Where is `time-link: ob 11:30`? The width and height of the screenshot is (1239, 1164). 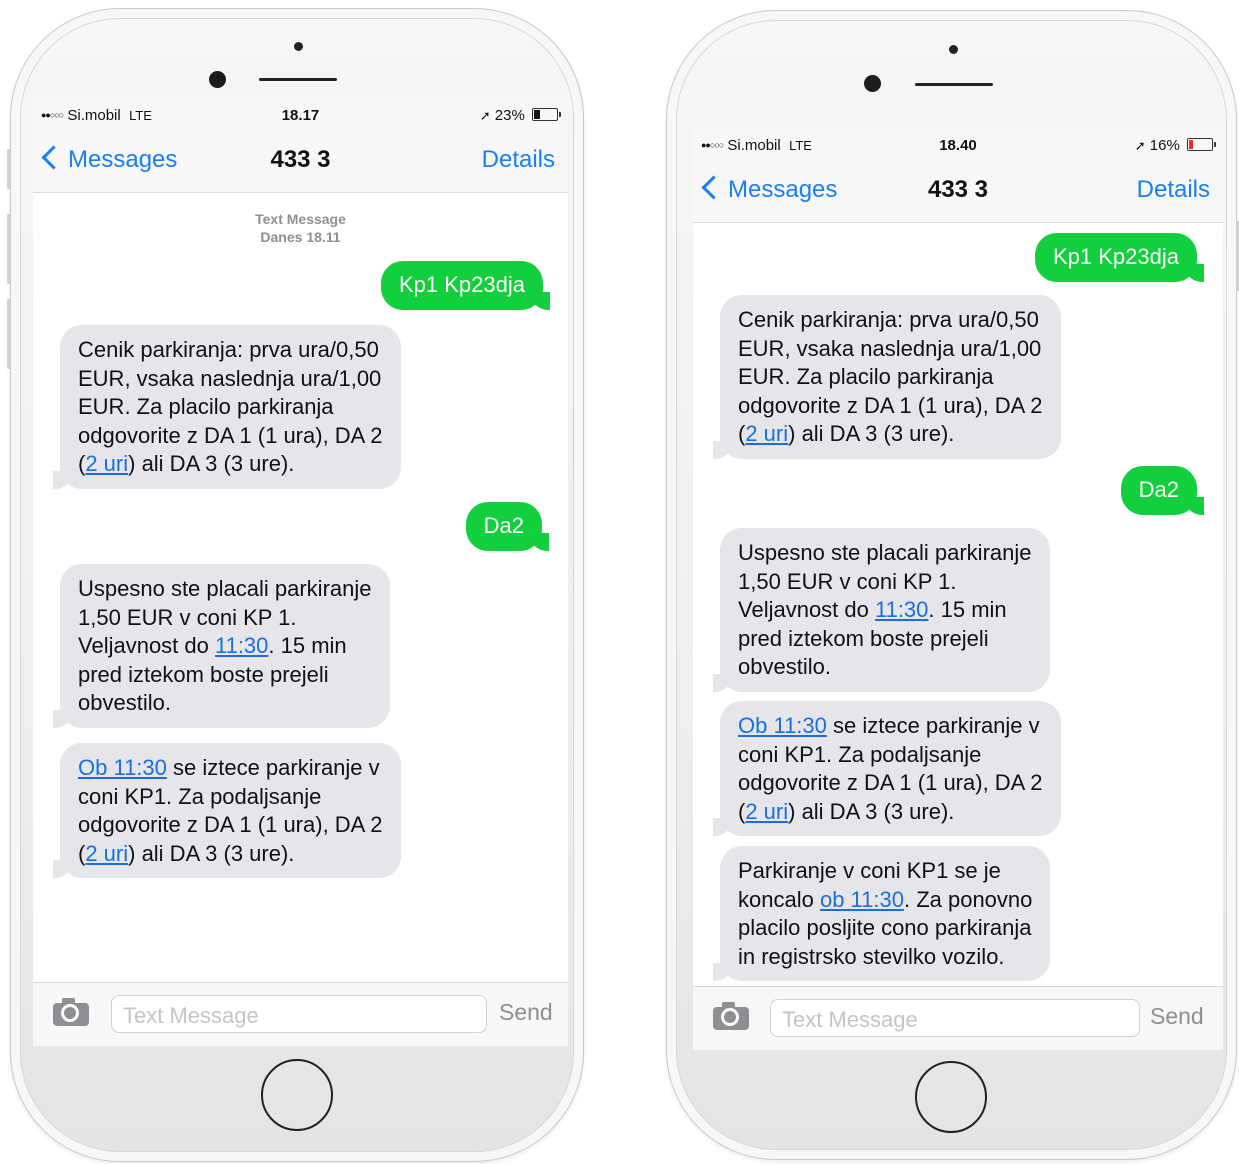 time-link: ob 11:30 is located at coordinates (862, 899).